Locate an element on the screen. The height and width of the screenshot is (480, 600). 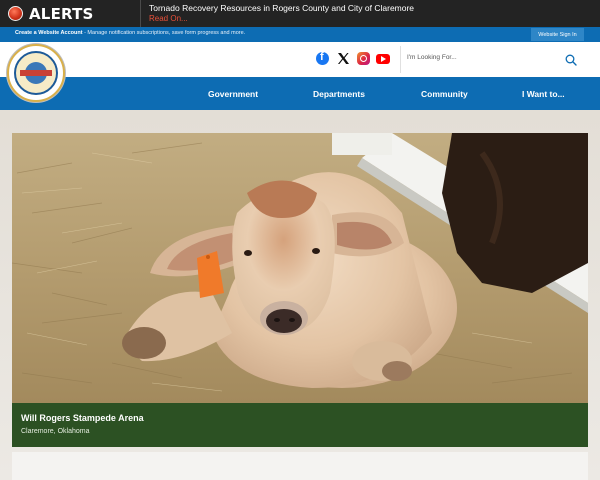
x-icon is located at coordinates (343, 58).